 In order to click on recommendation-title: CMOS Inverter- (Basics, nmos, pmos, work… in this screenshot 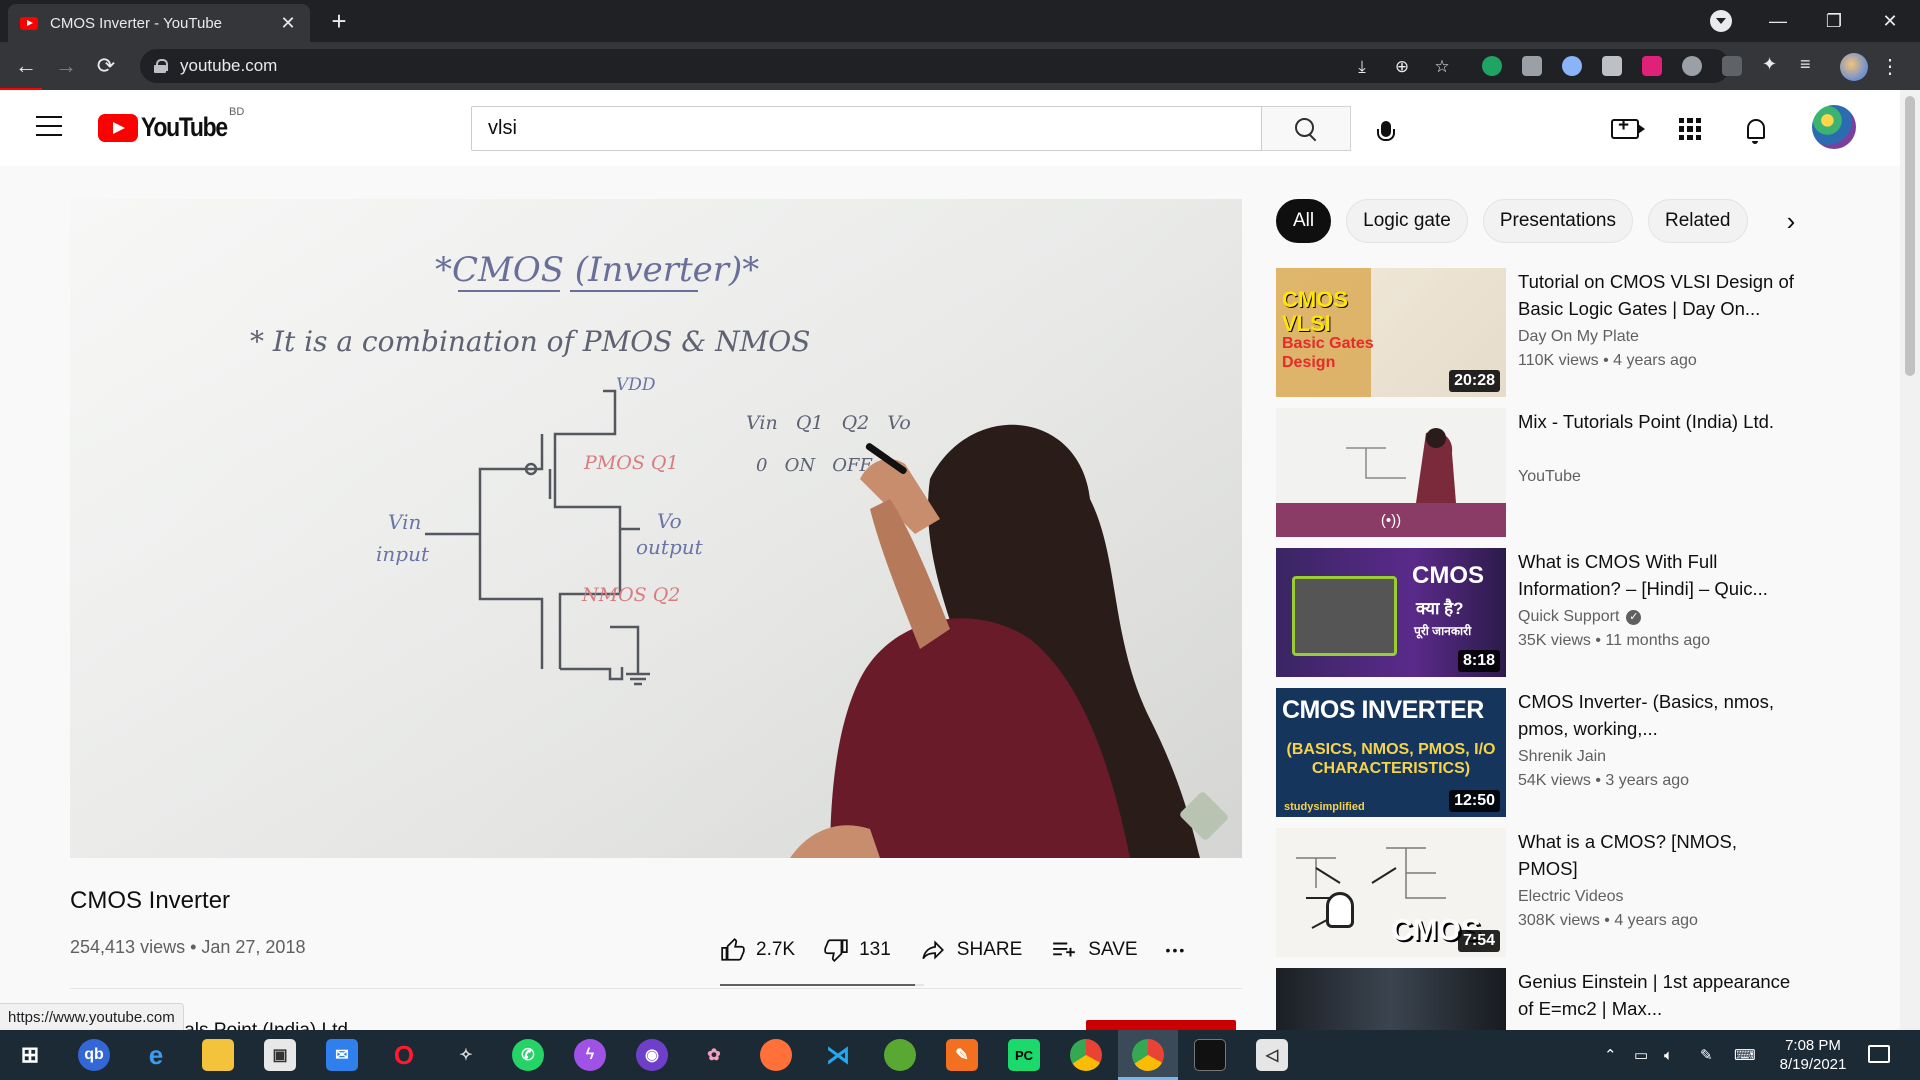, I will do `click(1658, 715)`.